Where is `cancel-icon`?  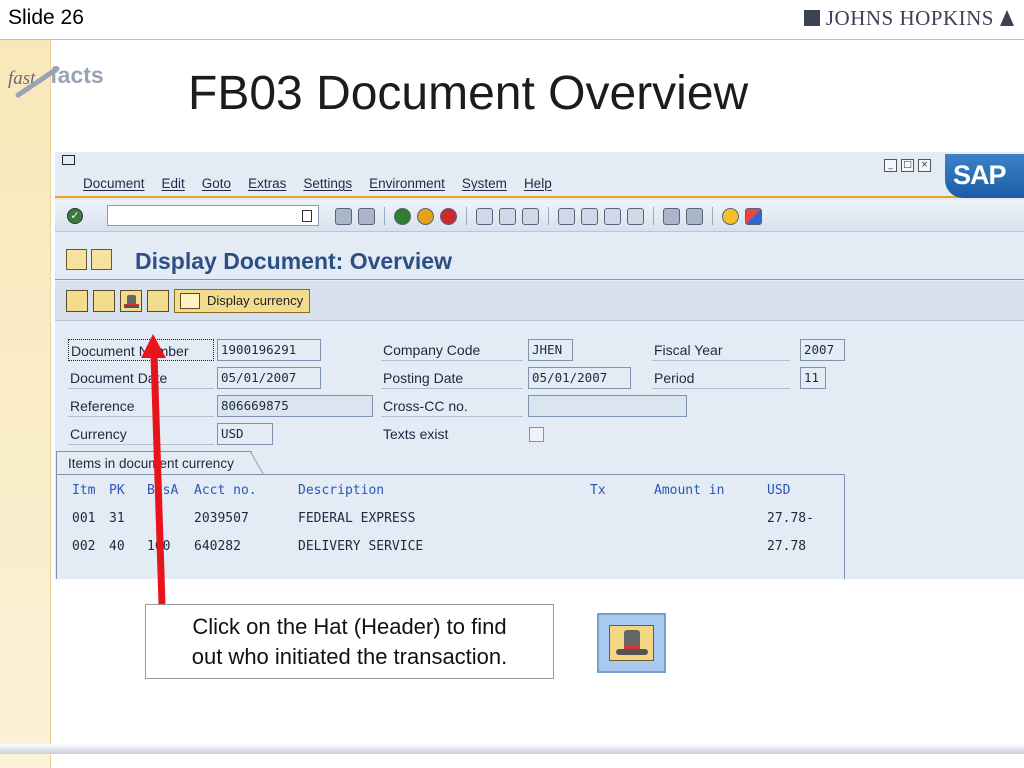 cancel-icon is located at coordinates (448, 216).